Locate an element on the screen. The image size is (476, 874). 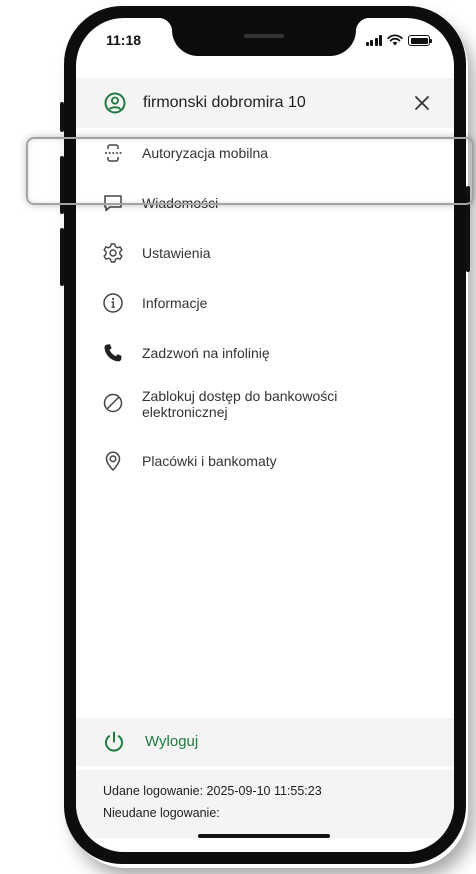
close-icon is located at coordinates (422, 103).